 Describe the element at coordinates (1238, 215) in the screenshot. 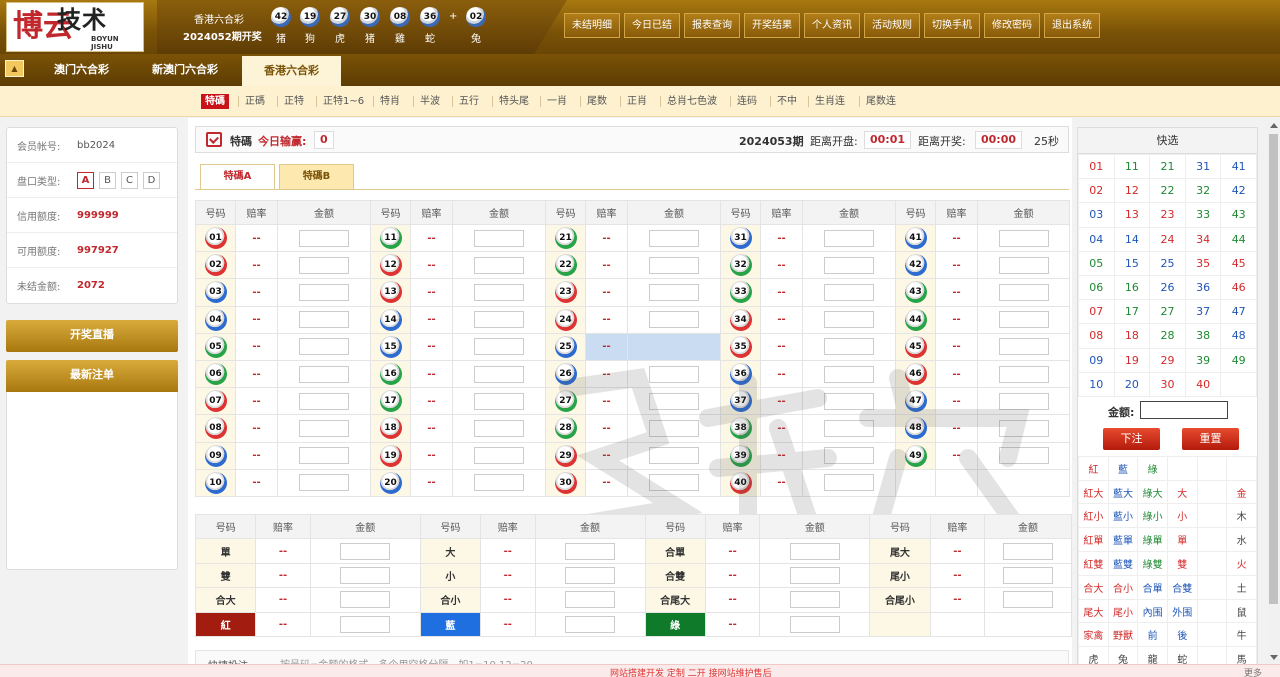

I see `quick-number: 43` at that location.